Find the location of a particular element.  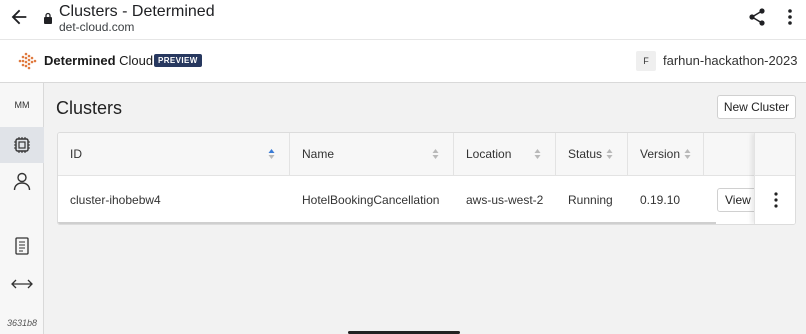

share-icon is located at coordinates (757, 17).